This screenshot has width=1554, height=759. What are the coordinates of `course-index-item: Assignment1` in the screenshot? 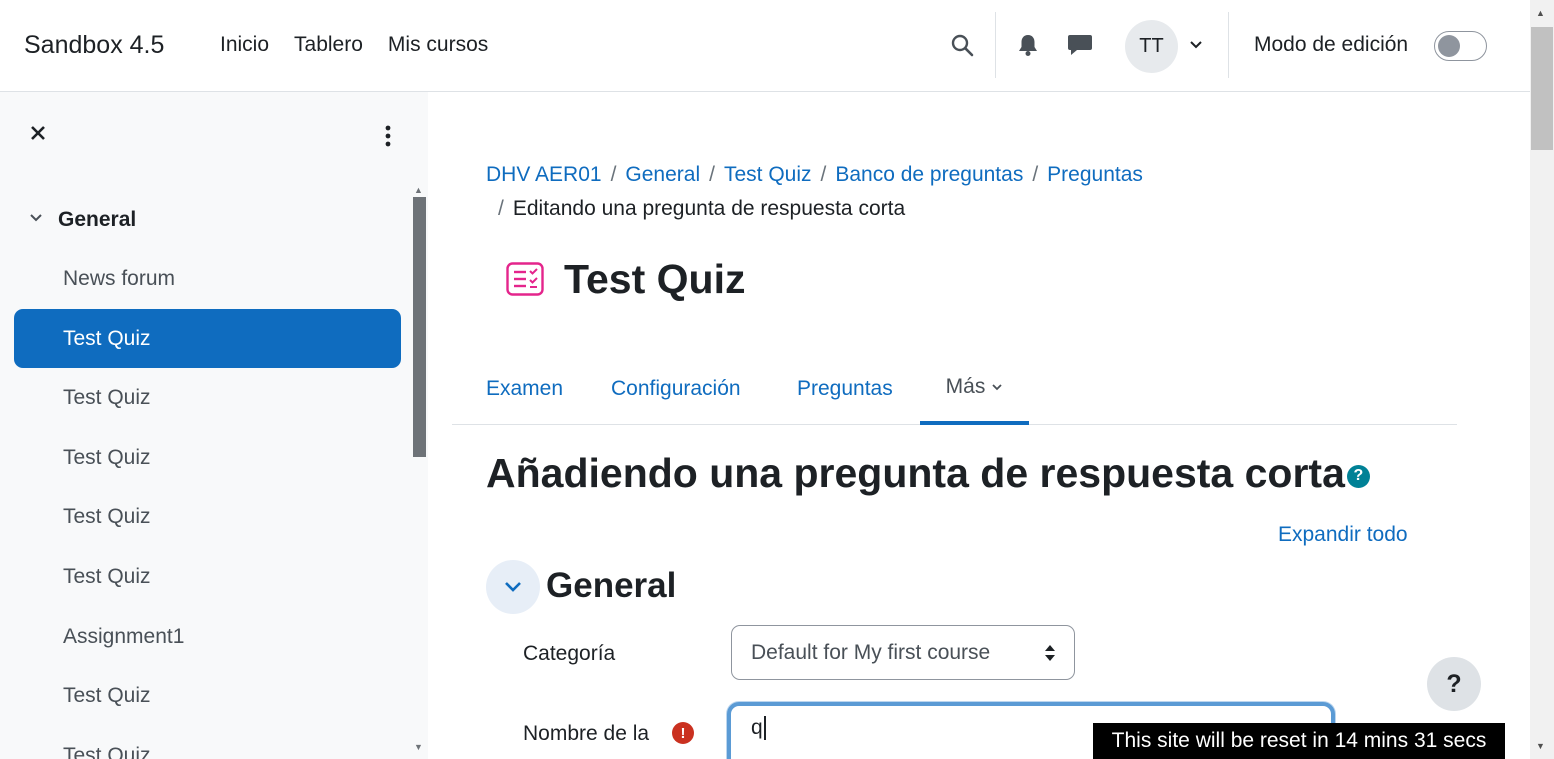 It's located at (207, 636).